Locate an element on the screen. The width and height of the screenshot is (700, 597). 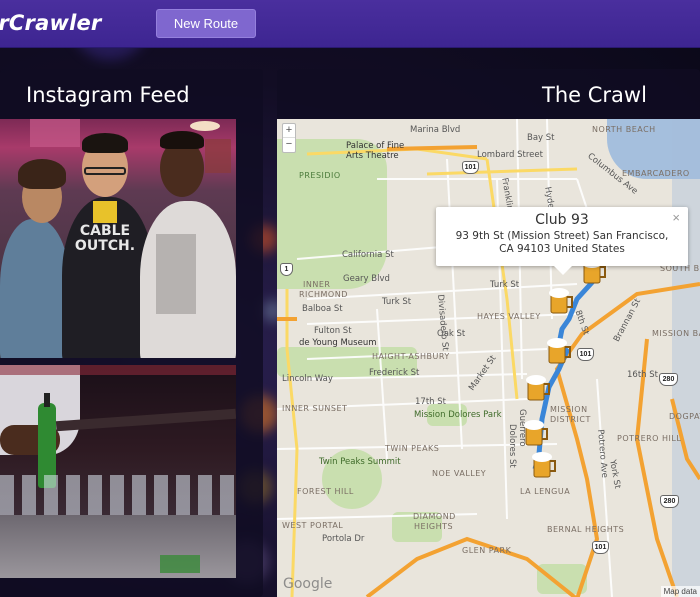
map-label: Marina Blvd is located at coordinates (435, 130).